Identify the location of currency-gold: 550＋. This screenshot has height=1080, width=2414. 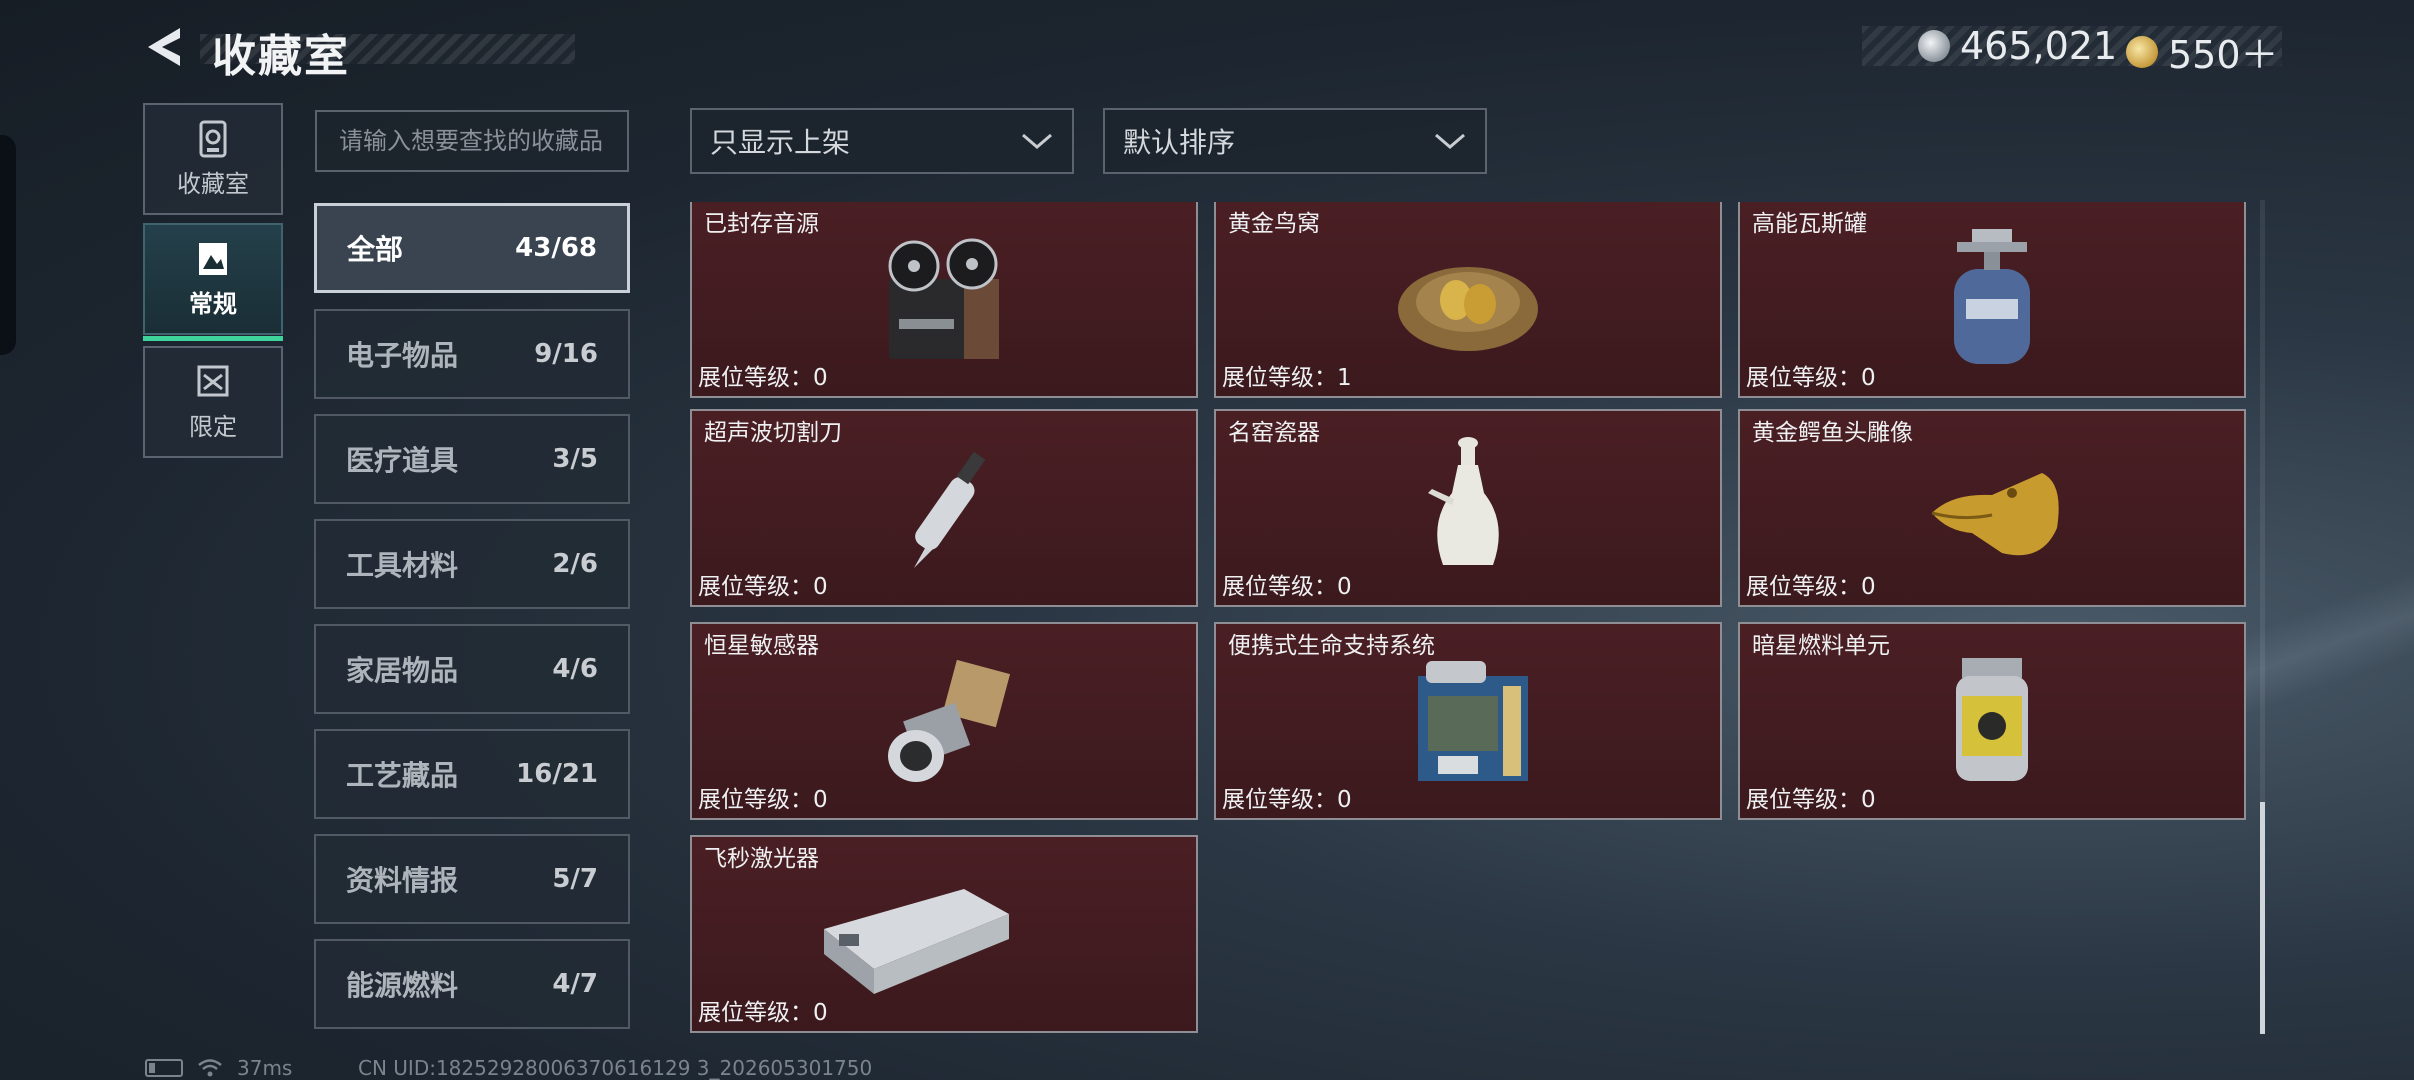
(2202, 51).